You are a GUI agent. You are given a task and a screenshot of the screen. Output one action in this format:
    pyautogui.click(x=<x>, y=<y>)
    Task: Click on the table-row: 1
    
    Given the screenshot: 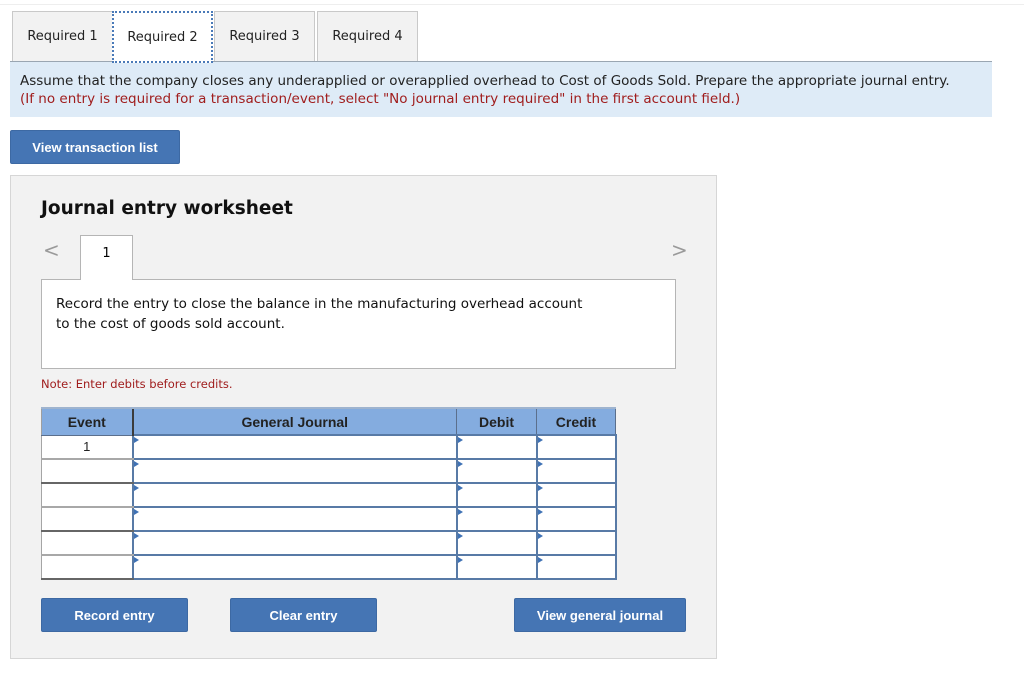 What is the action you would take?
    pyautogui.click(x=329, y=447)
    